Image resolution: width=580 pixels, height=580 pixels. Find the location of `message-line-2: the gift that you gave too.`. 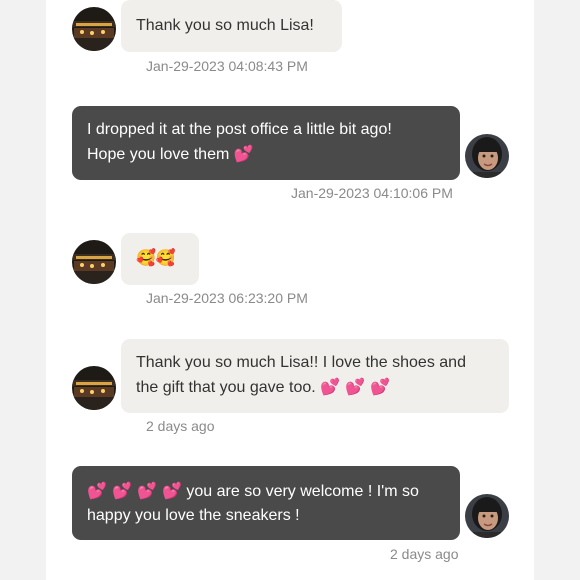

message-line-2: the gift that you gave too. is located at coordinates (226, 387).